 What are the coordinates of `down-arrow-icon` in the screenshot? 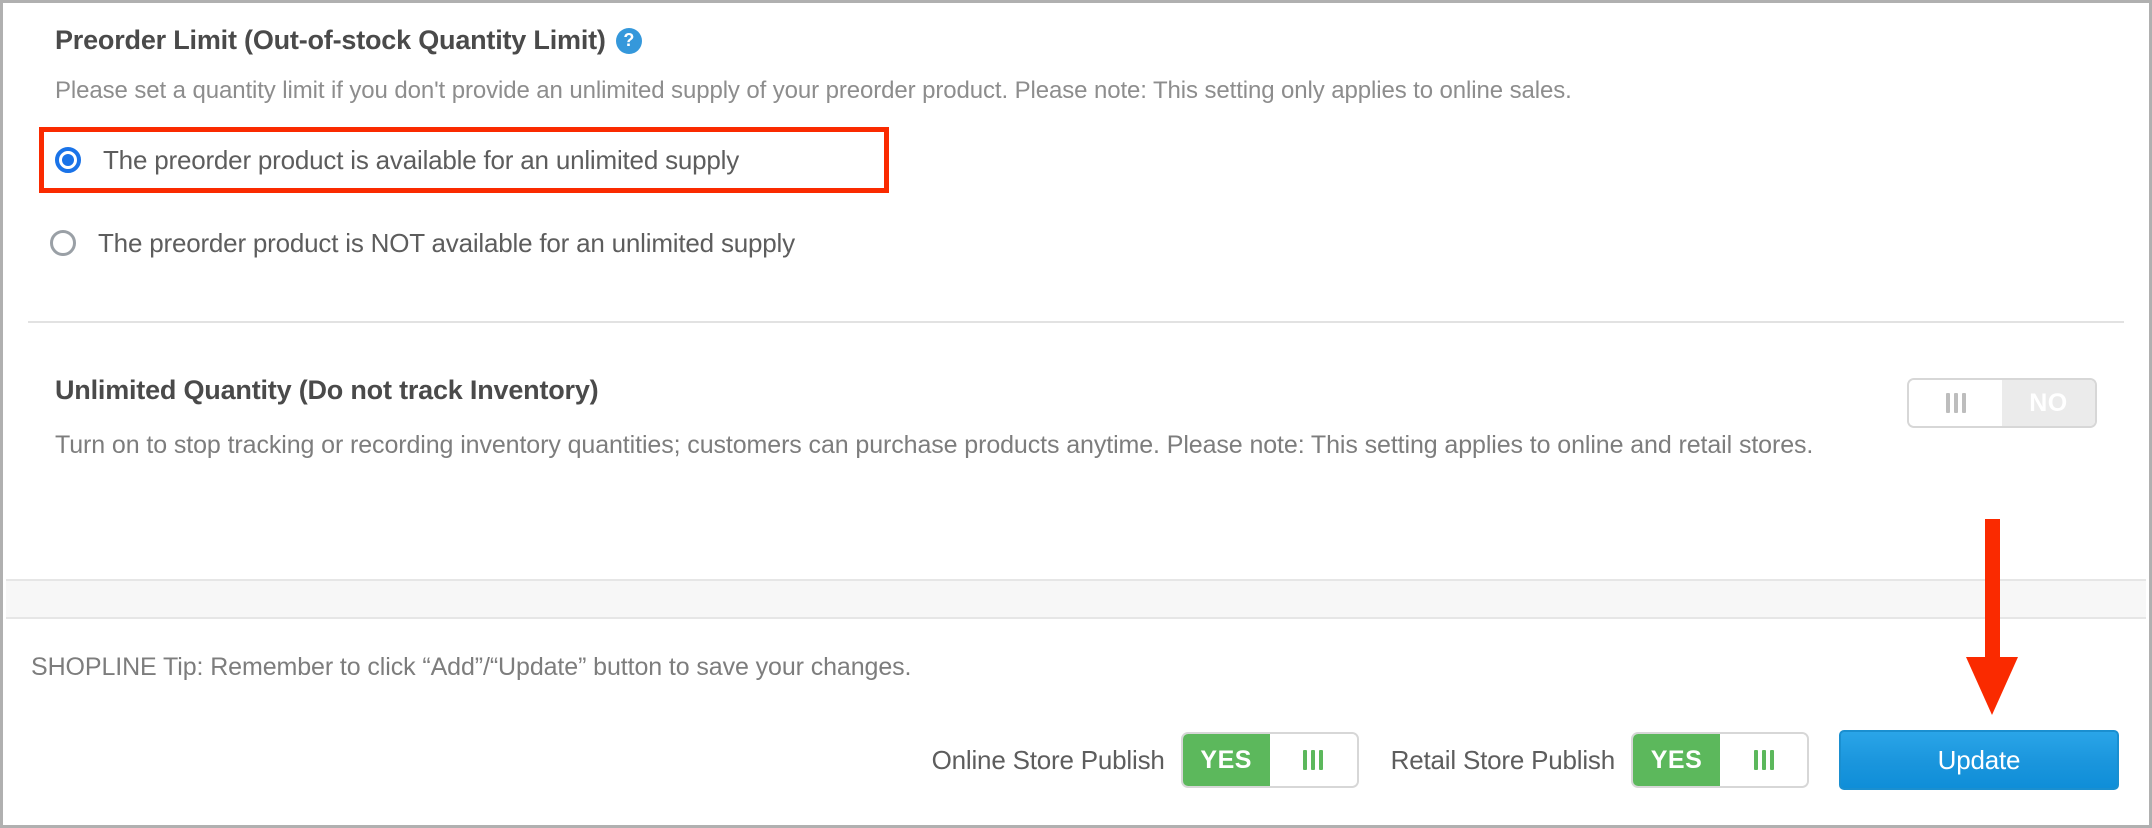 It's located at (1992, 617).